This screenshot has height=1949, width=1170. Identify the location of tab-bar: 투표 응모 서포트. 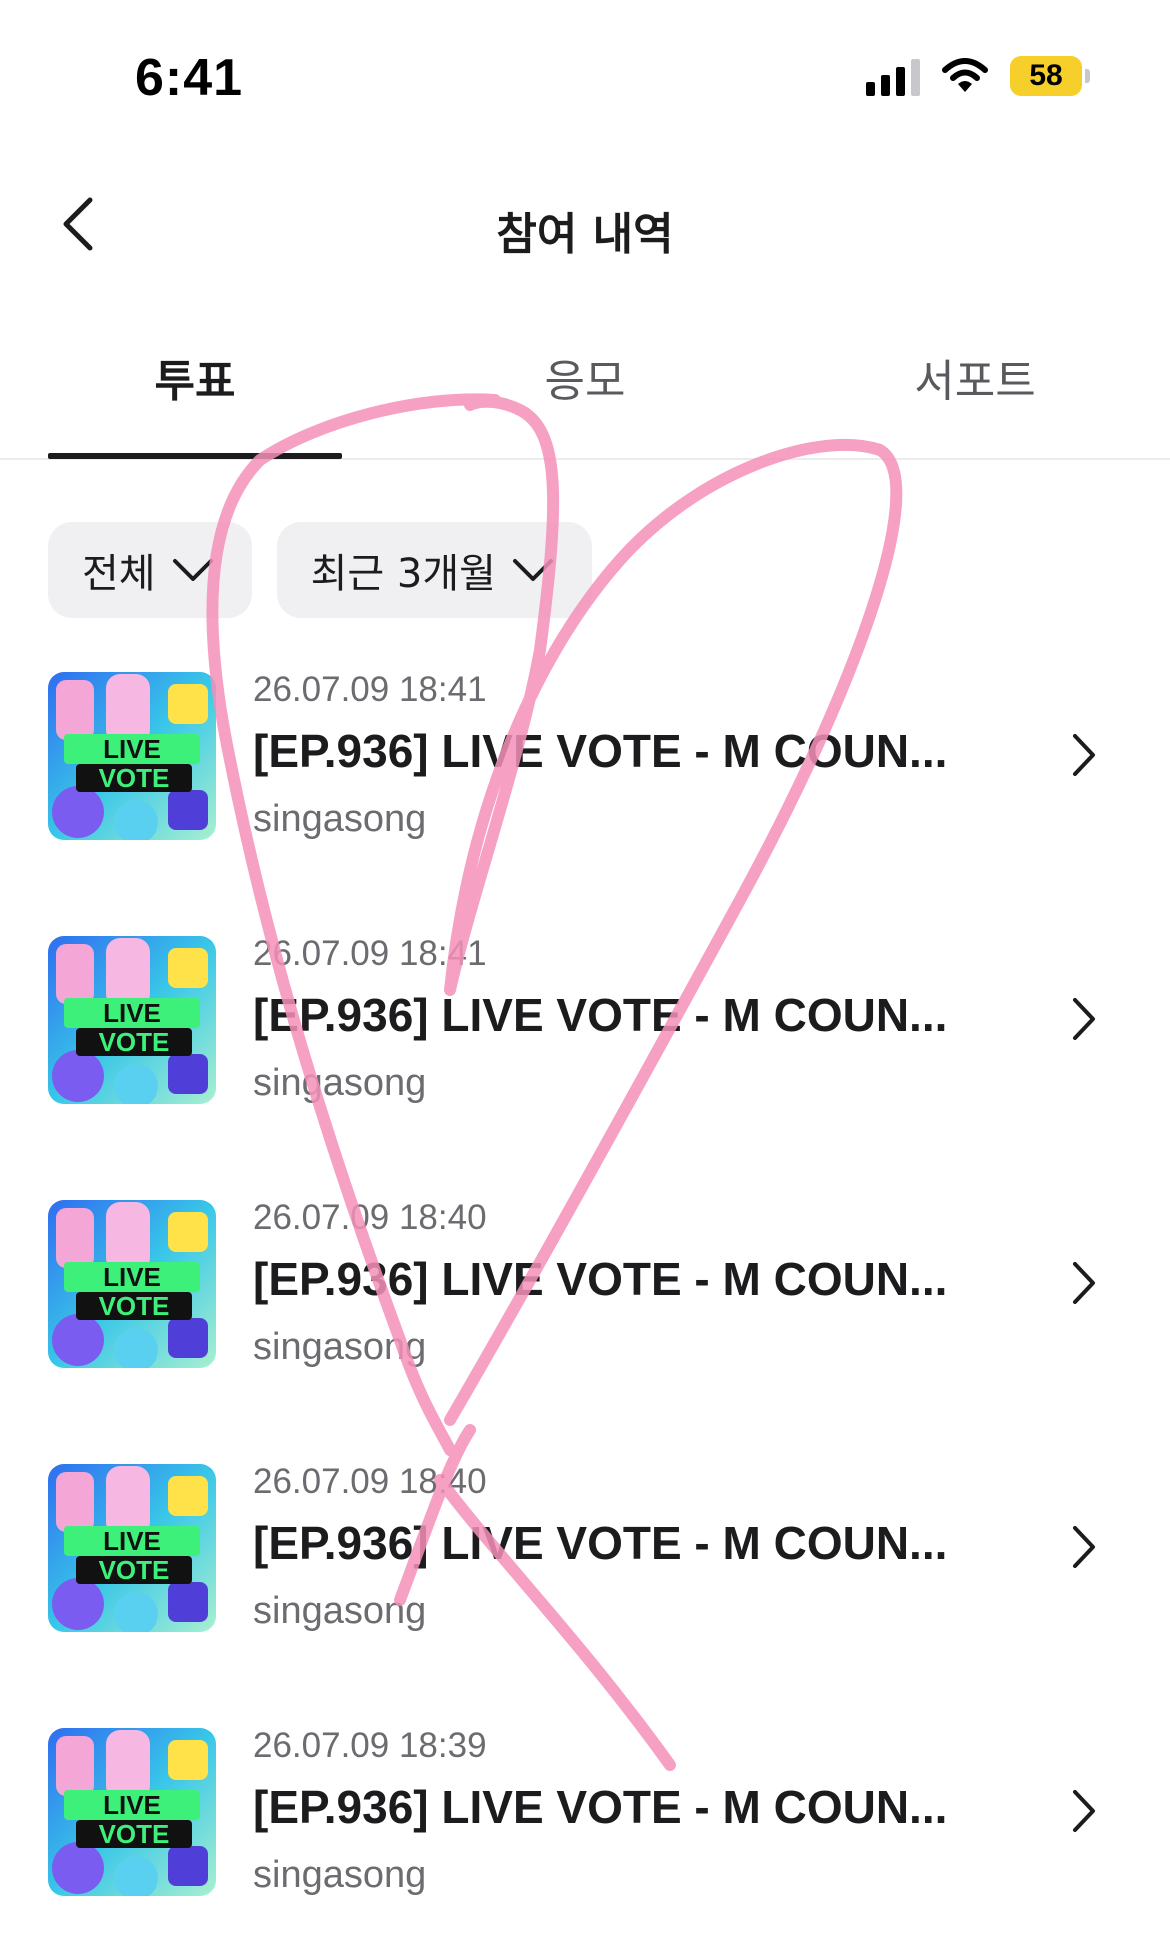
(585, 402).